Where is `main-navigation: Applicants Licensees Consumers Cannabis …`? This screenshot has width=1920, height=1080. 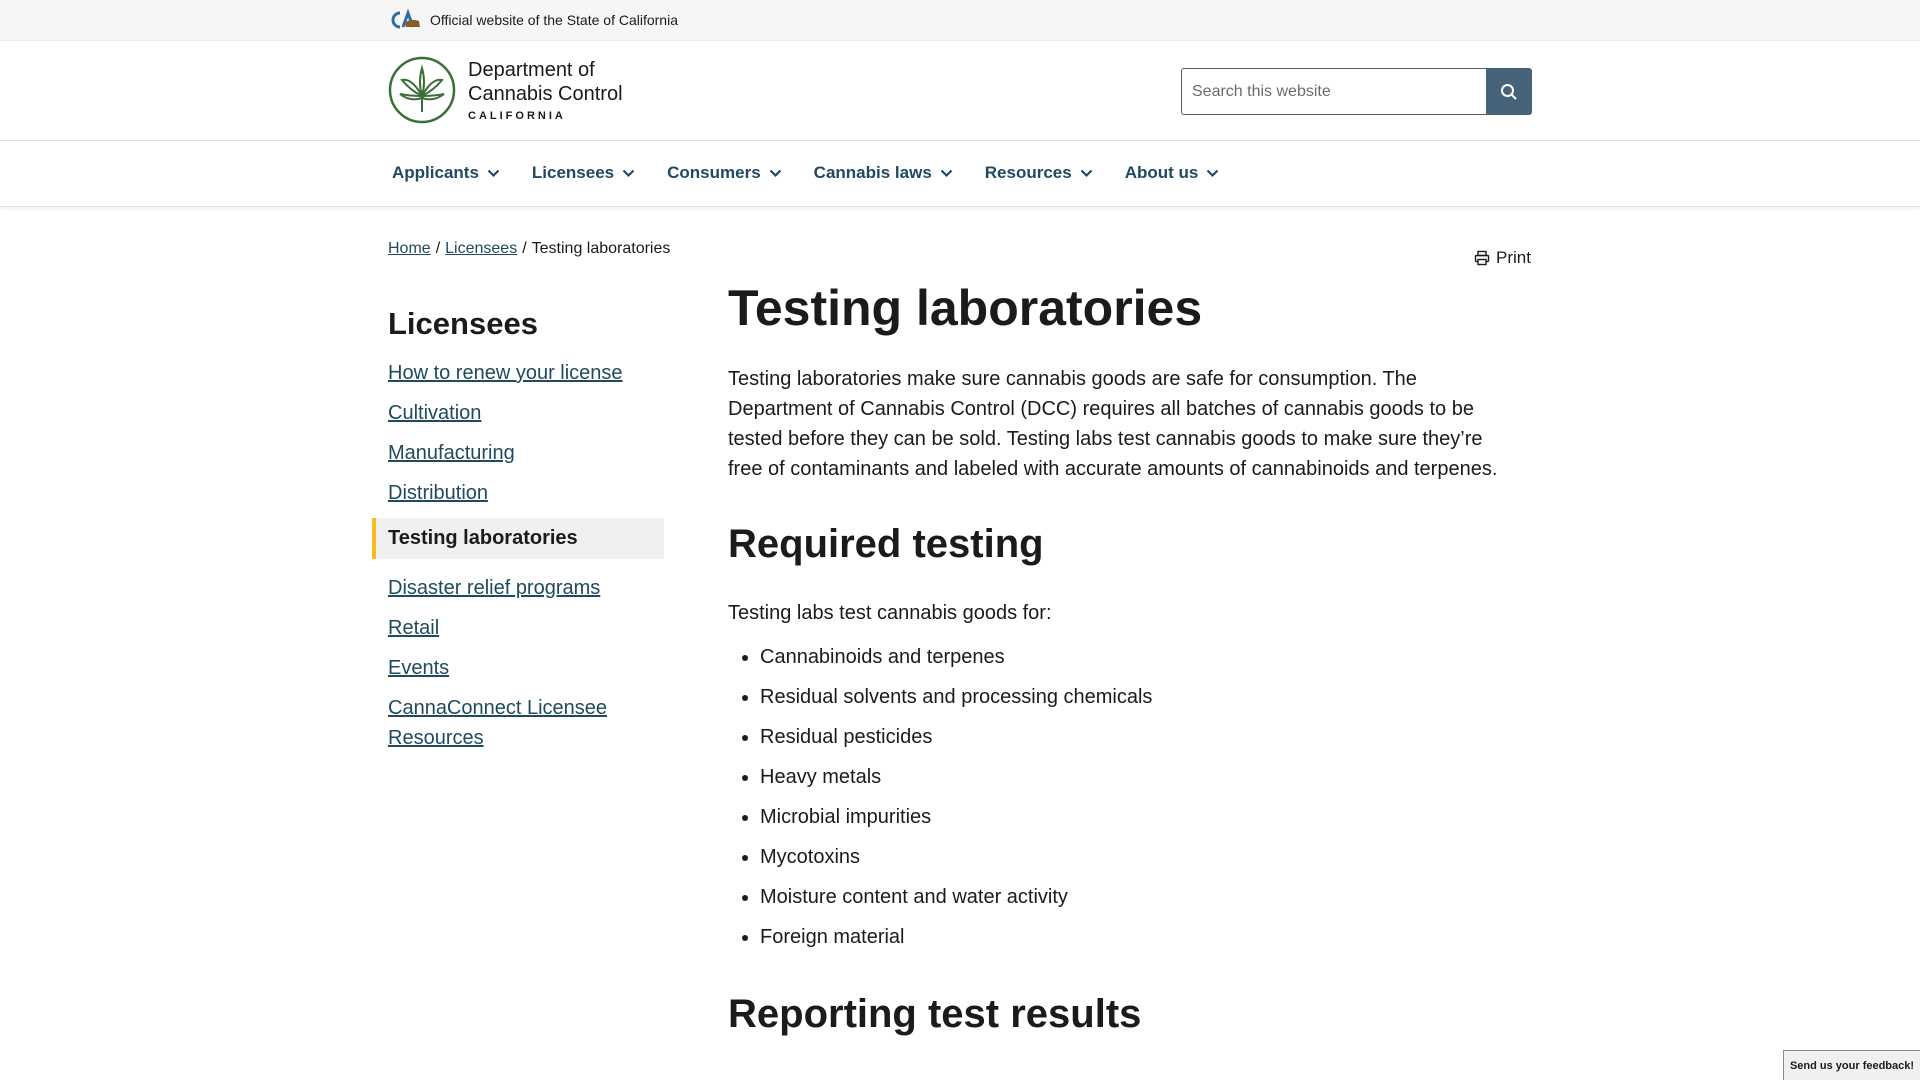 main-navigation: Applicants Licensees Consumers Cannabis … is located at coordinates (960, 174).